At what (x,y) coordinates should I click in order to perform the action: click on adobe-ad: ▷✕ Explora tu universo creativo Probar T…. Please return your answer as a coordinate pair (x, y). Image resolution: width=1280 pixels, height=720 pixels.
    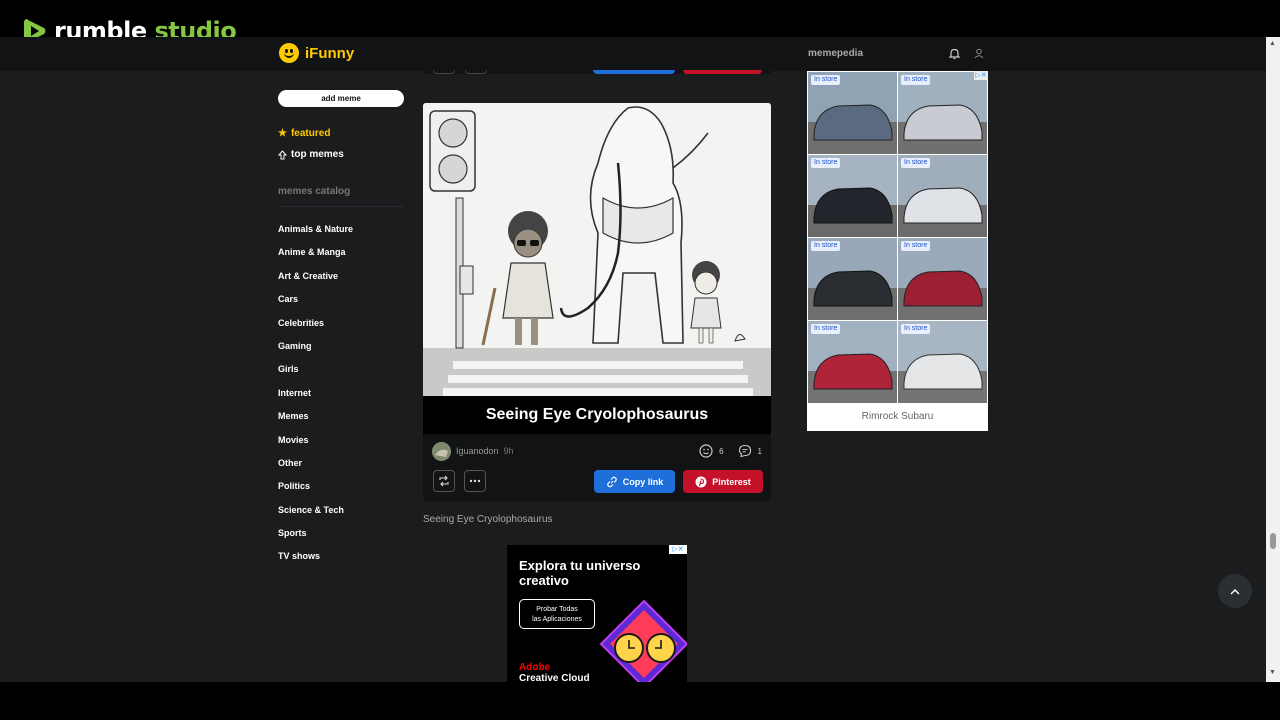
    Looking at the image, I should click on (597, 613).